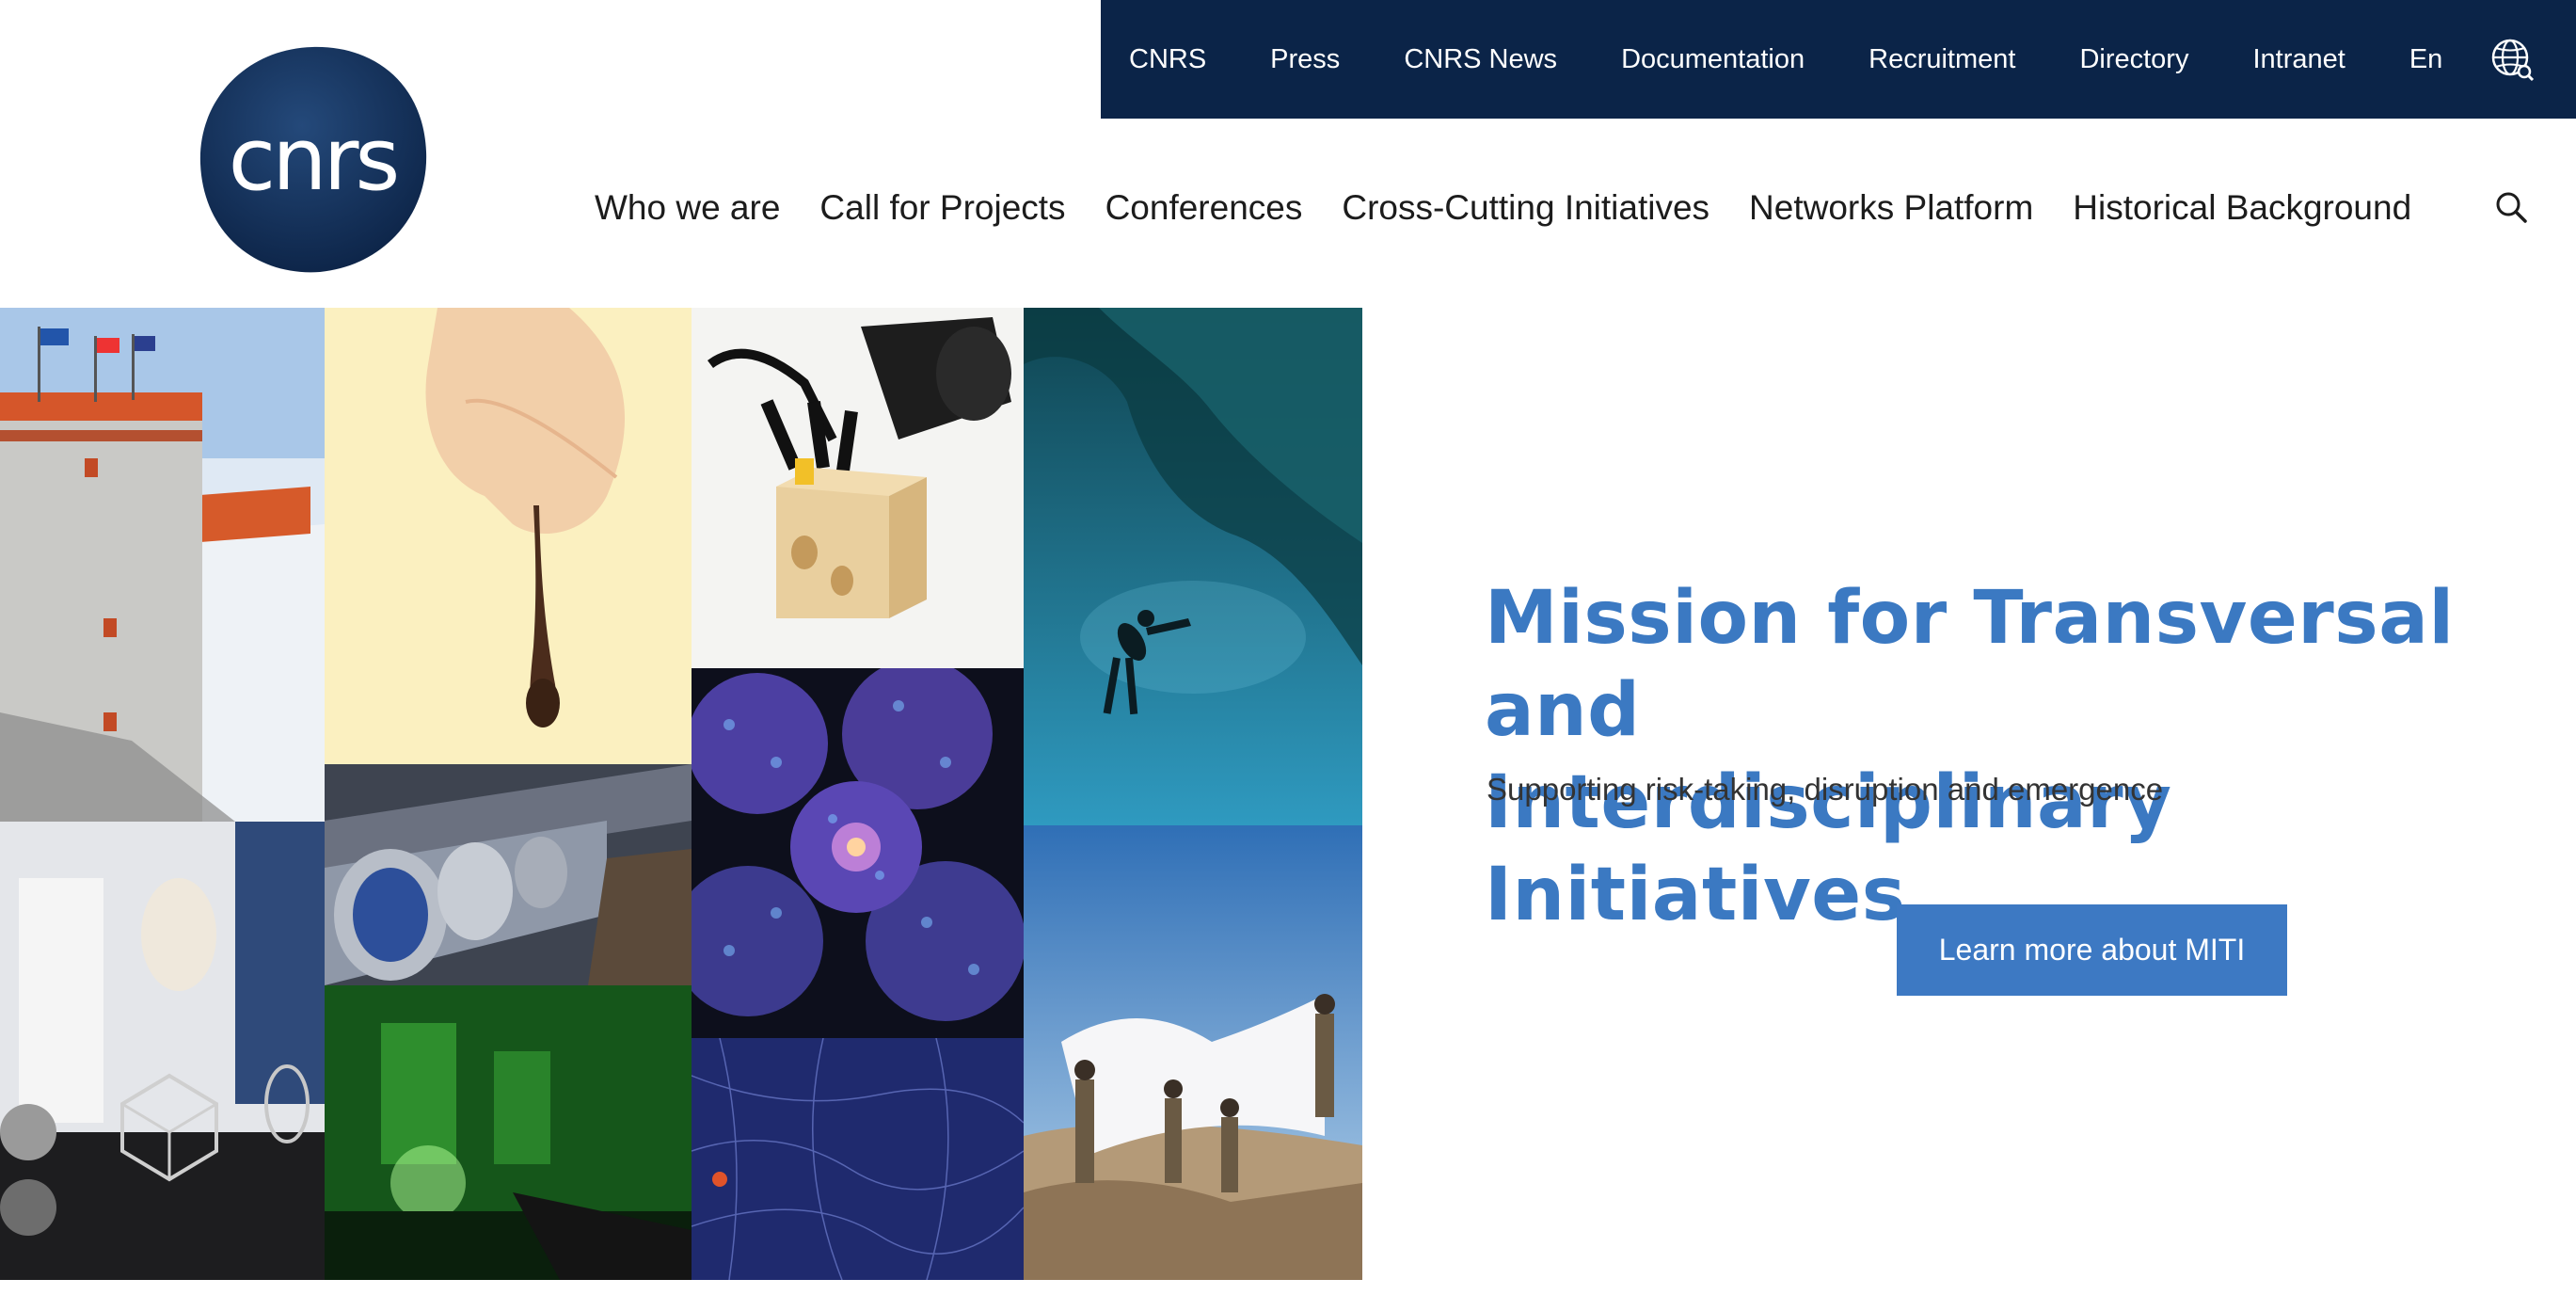 The height and width of the screenshot is (1295, 2576). Describe the element at coordinates (2134, 59) in the screenshot. I see `topbar-link-directory: Directory` at that location.